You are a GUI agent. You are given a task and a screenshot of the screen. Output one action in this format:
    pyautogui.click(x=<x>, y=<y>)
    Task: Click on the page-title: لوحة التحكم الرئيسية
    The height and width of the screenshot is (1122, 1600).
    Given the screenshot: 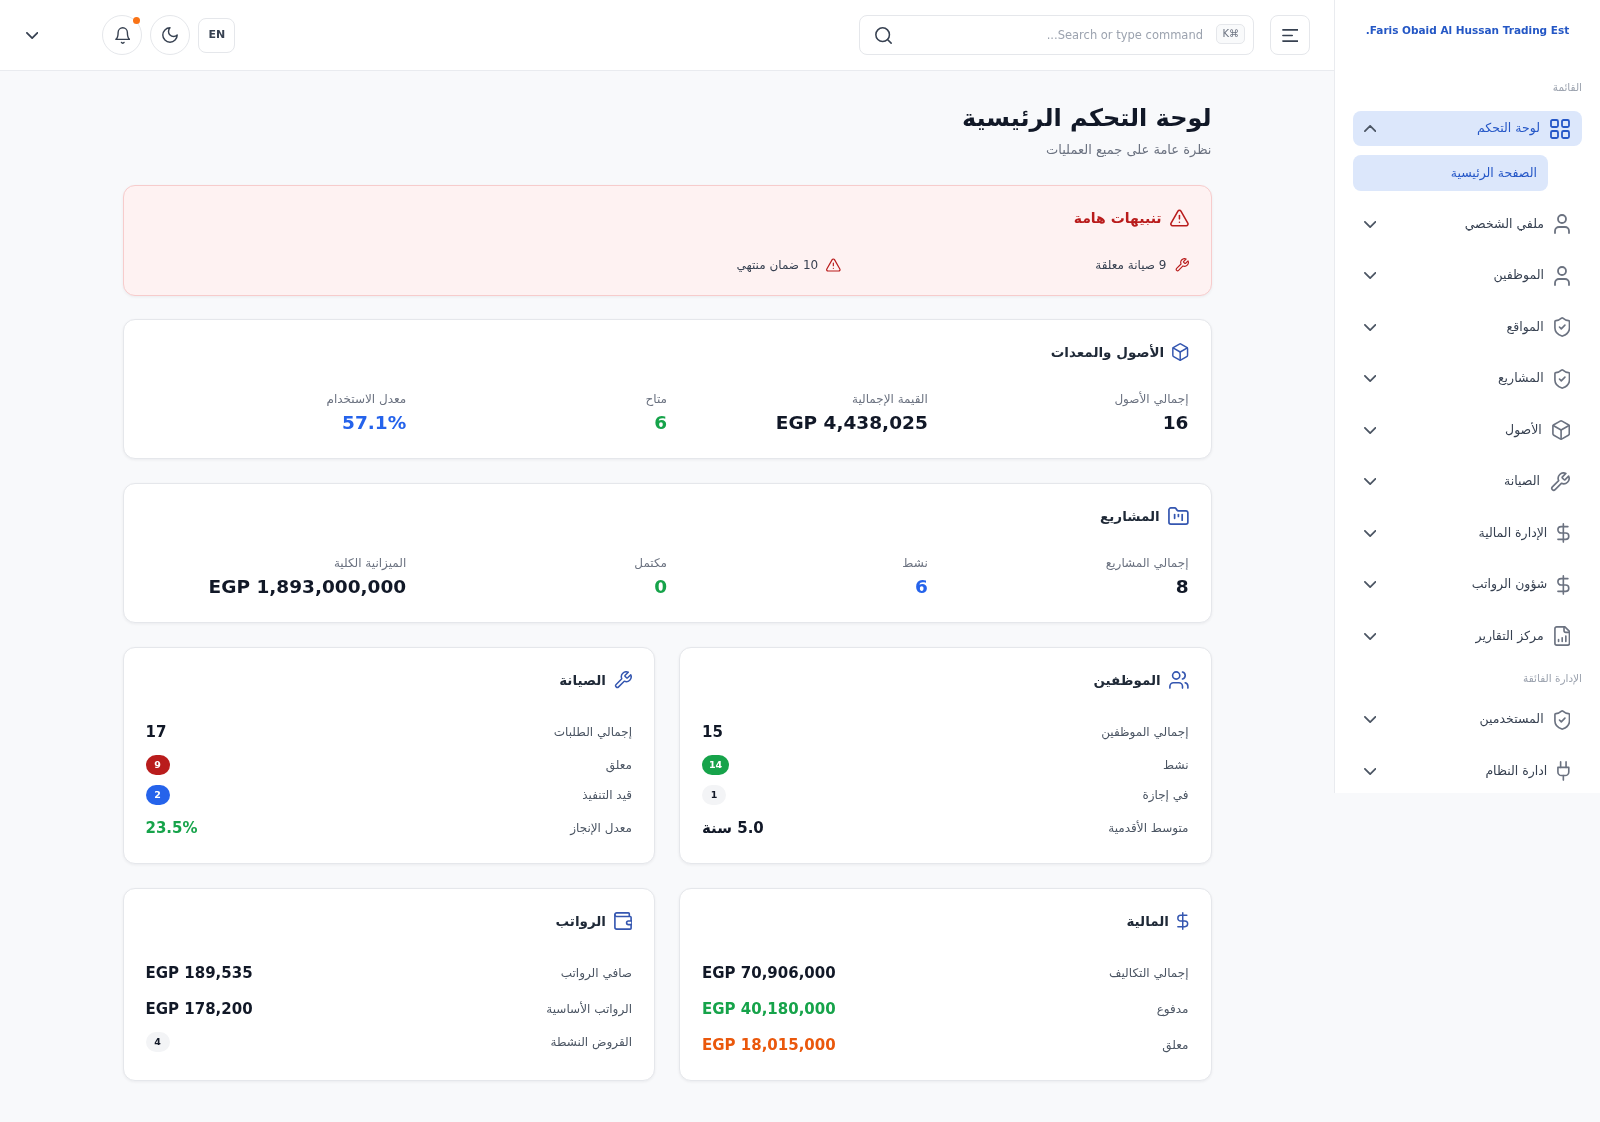 What is the action you would take?
    pyautogui.click(x=1087, y=118)
    